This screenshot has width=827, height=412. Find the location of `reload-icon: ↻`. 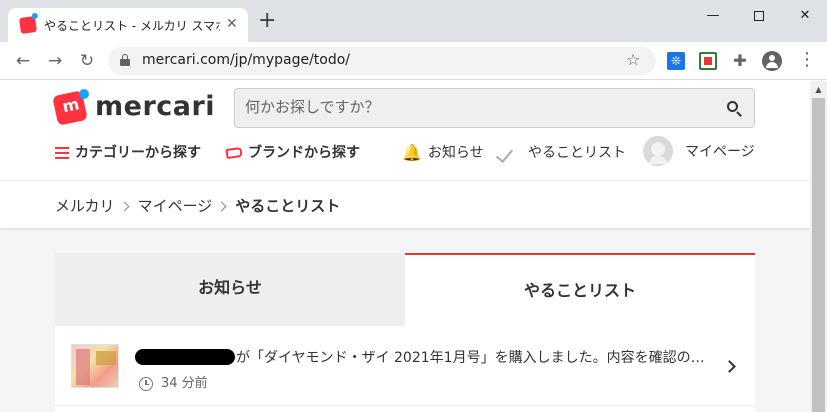

reload-icon: ↻ is located at coordinates (87, 61).